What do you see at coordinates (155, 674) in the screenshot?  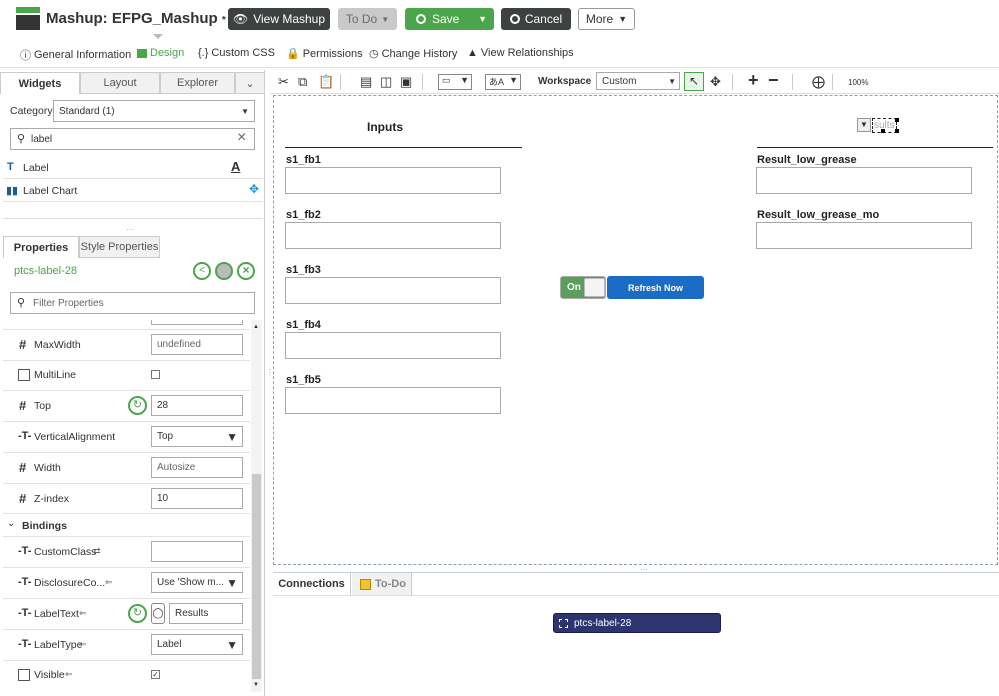 I see `binding-checkbox-visible: ✓` at bounding box center [155, 674].